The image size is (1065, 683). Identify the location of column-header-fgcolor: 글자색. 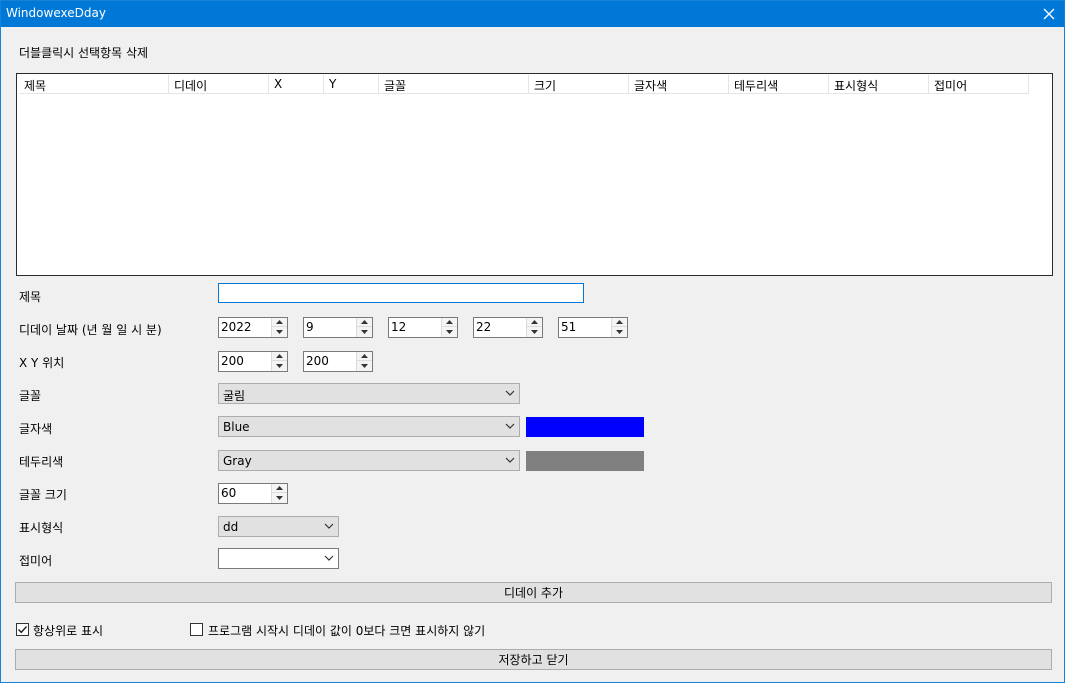
(679, 84).